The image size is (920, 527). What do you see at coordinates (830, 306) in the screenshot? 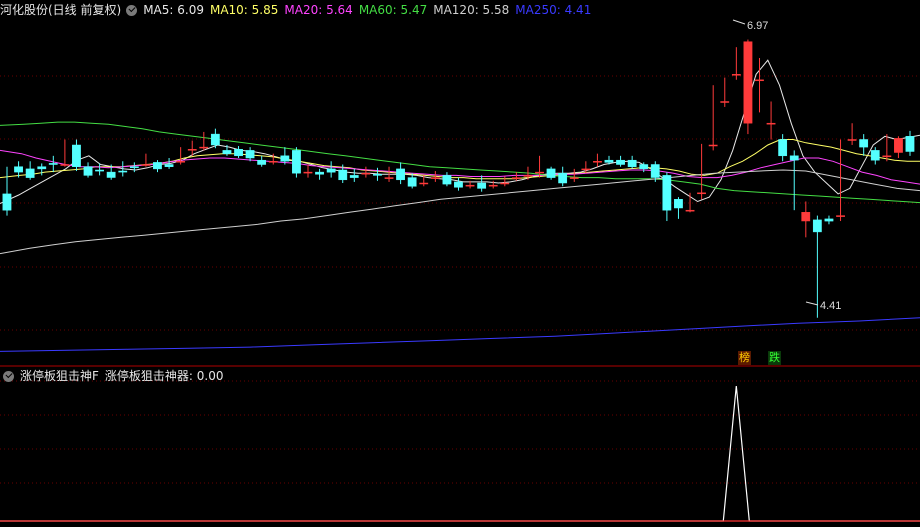
I see `low-price-label: 4.41` at bounding box center [830, 306].